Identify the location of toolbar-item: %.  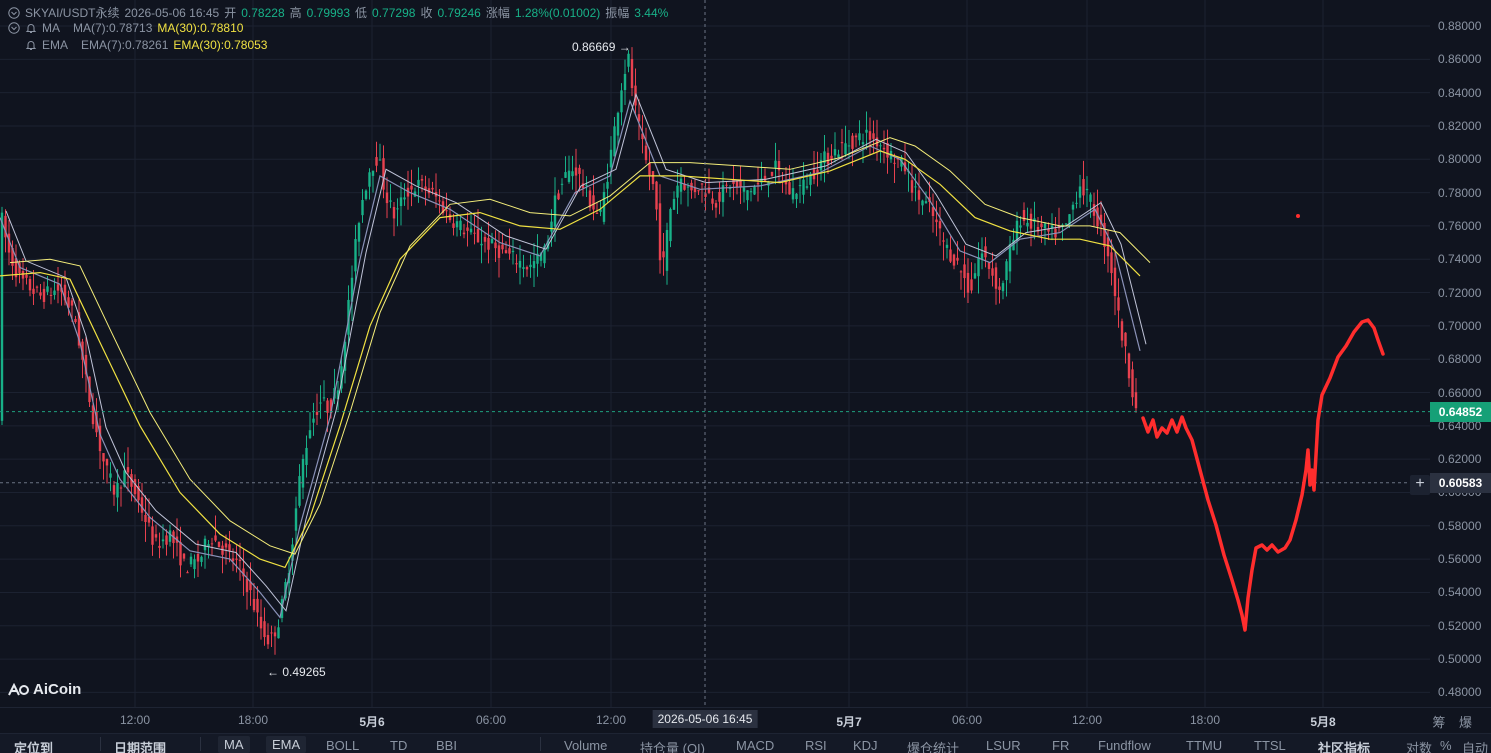
(1446, 745).